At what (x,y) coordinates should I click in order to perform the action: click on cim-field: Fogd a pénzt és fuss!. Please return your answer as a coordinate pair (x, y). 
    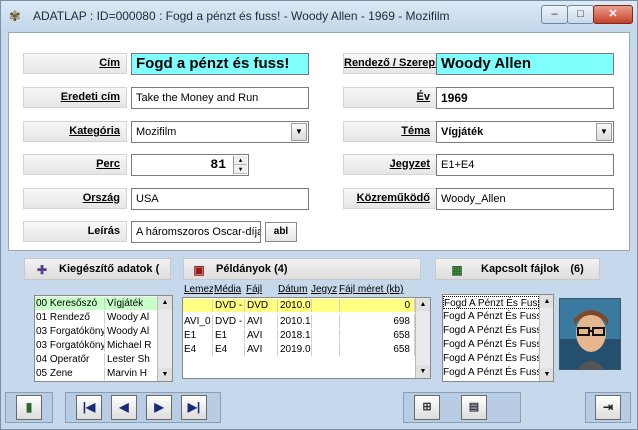
    Looking at the image, I should click on (220, 64).